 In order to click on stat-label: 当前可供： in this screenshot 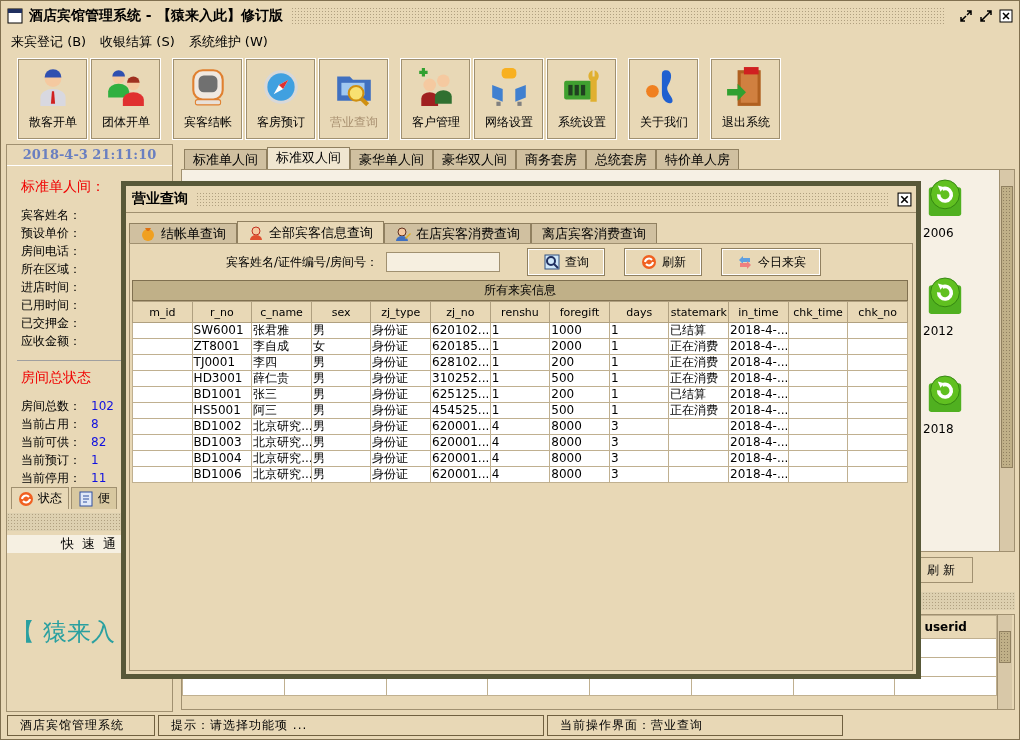, I will do `click(51, 442)`.